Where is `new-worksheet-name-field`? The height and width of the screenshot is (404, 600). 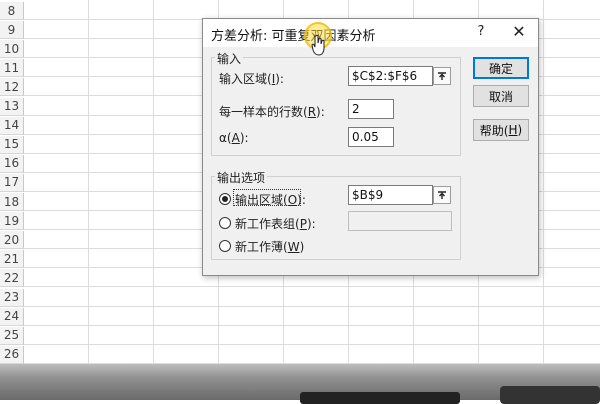 new-worksheet-name-field is located at coordinates (400, 221).